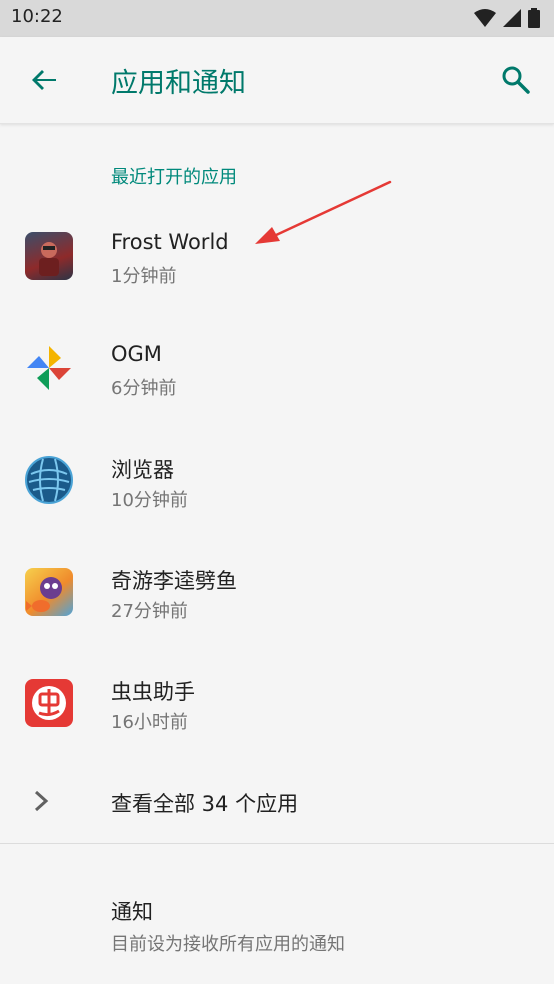 The image size is (554, 984). What do you see at coordinates (277, 80) in the screenshot?
I see `app-bar: 应用和通知` at bounding box center [277, 80].